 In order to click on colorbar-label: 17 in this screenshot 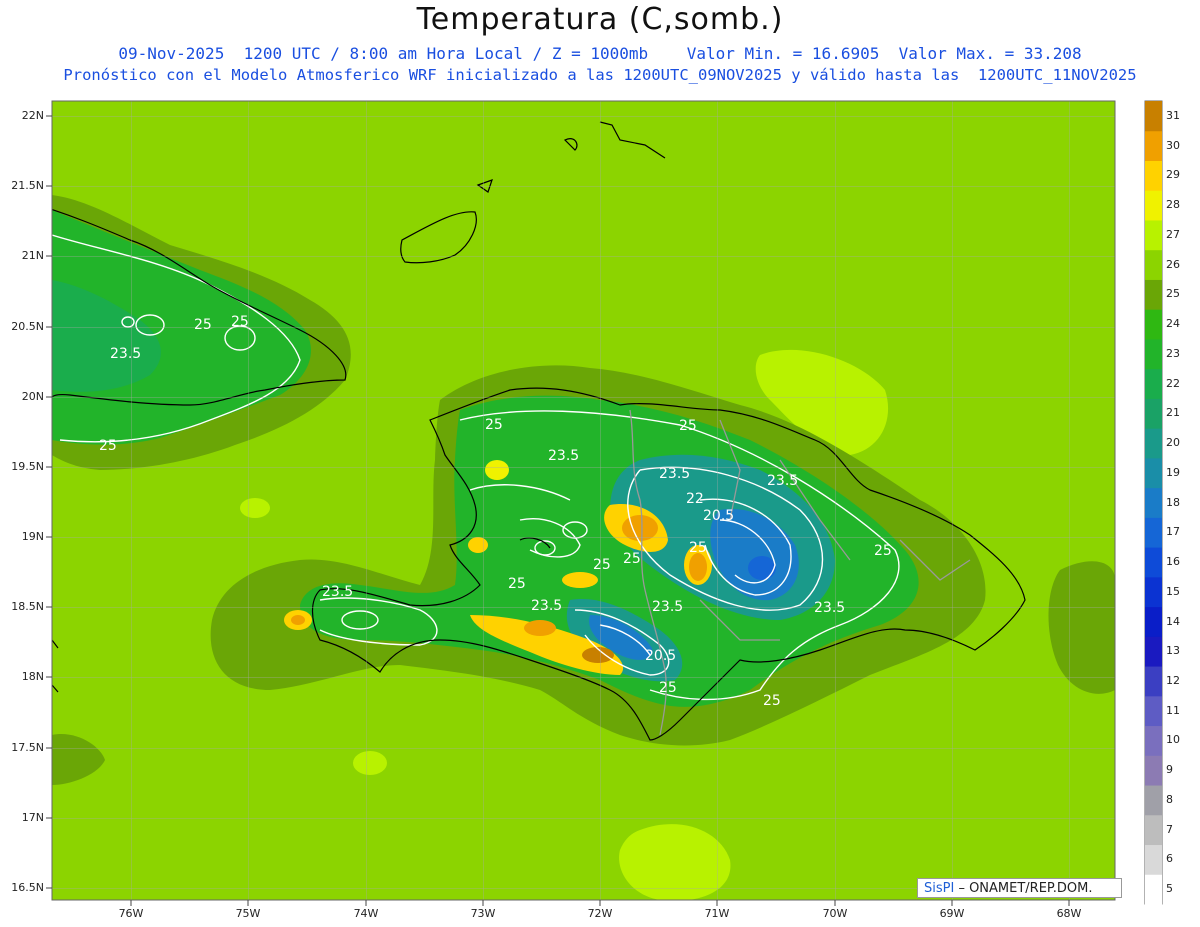, I will do `click(1173, 532)`.